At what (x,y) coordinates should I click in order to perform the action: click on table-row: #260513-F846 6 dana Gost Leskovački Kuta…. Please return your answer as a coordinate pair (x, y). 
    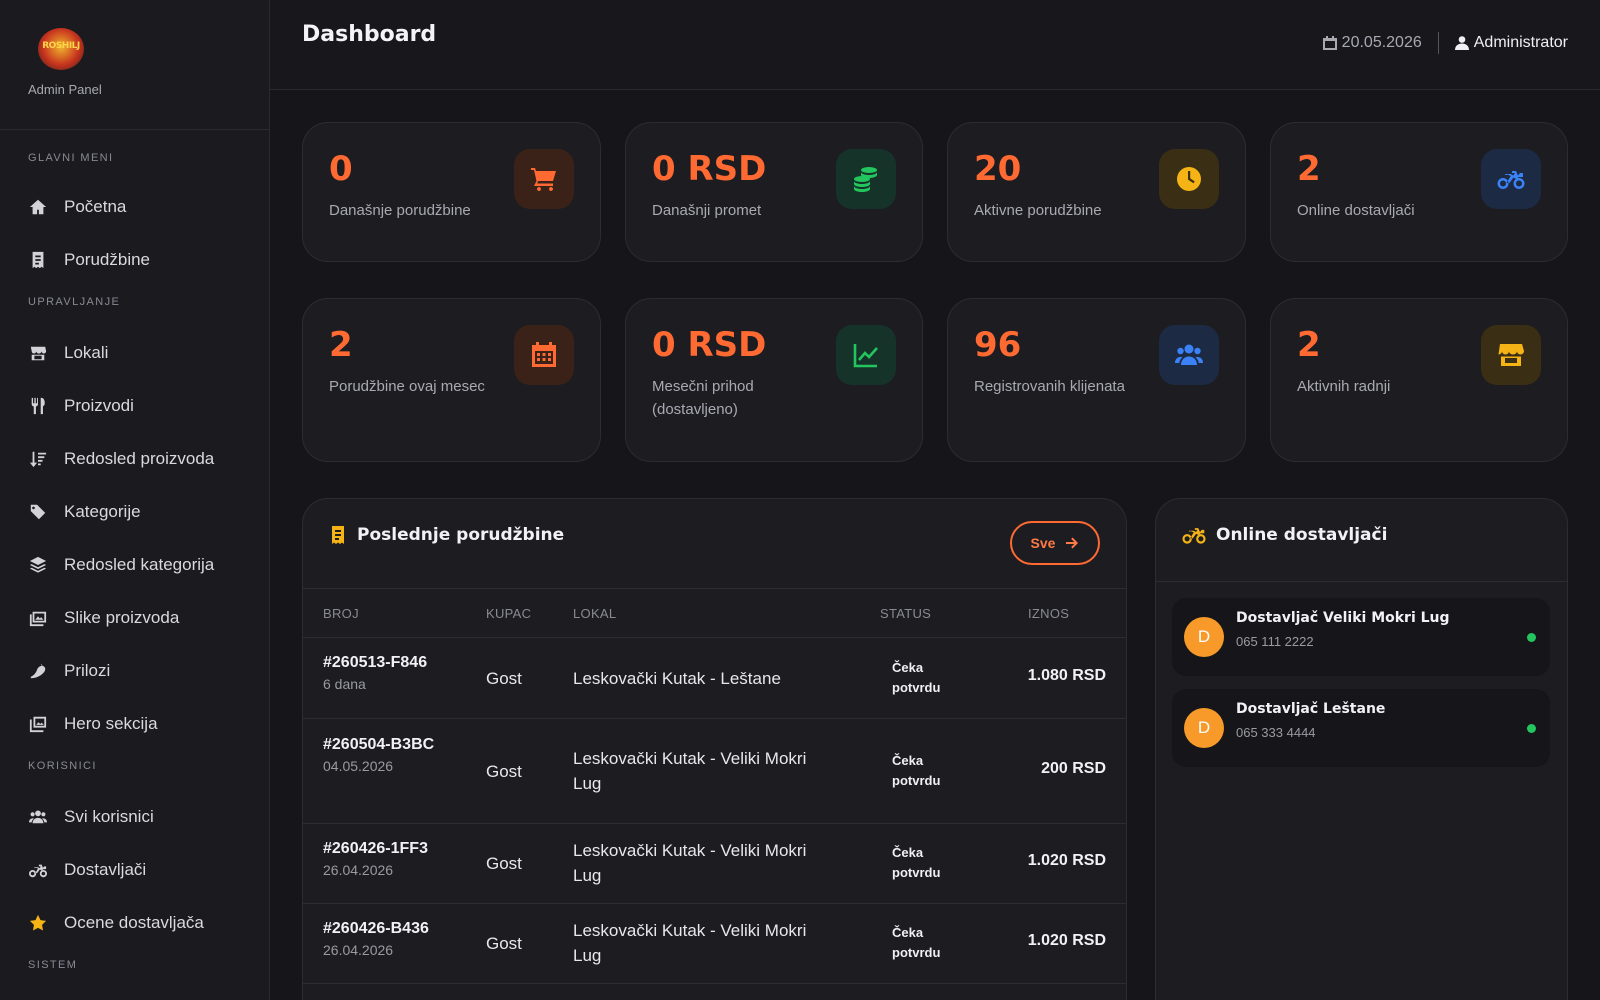
    Looking at the image, I should click on (714, 678).